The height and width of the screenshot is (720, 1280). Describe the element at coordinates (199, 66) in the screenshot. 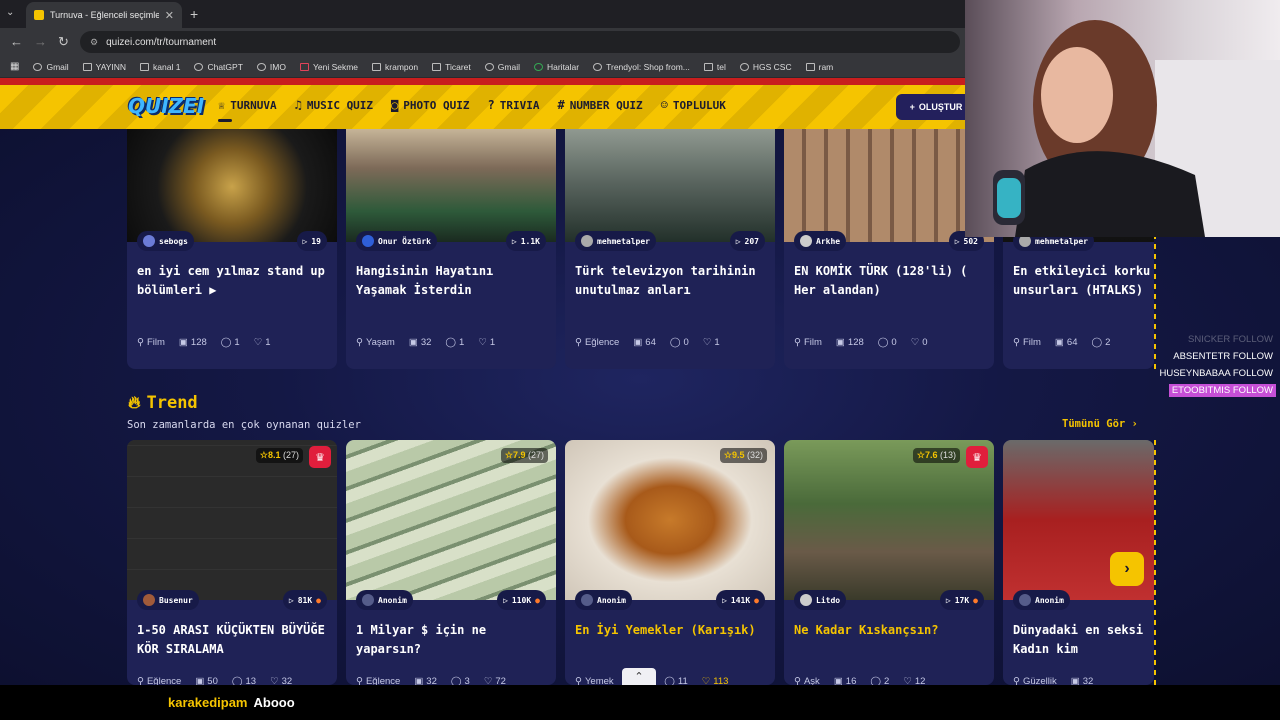

I see `chatgpt-icon` at that location.